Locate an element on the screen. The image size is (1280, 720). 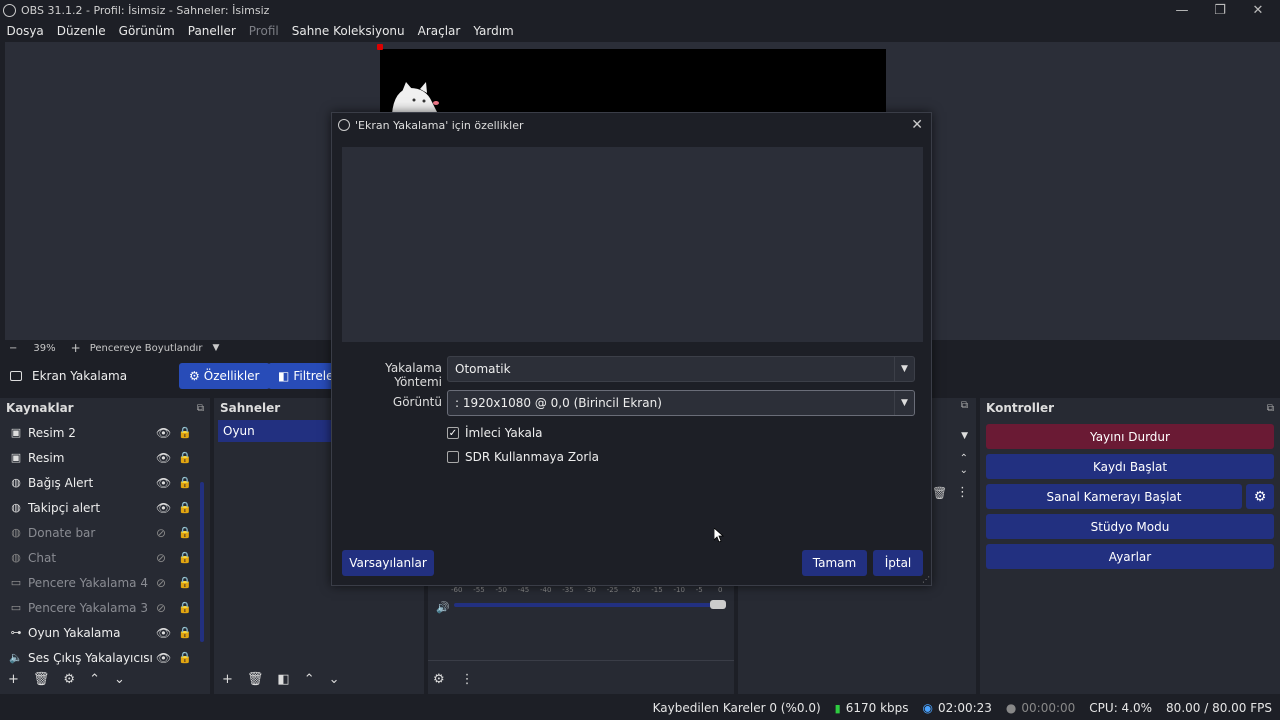
list-item: ▭ Pencere Yakalama 3 ⊘ 🔒 is located at coordinates (100, 607).